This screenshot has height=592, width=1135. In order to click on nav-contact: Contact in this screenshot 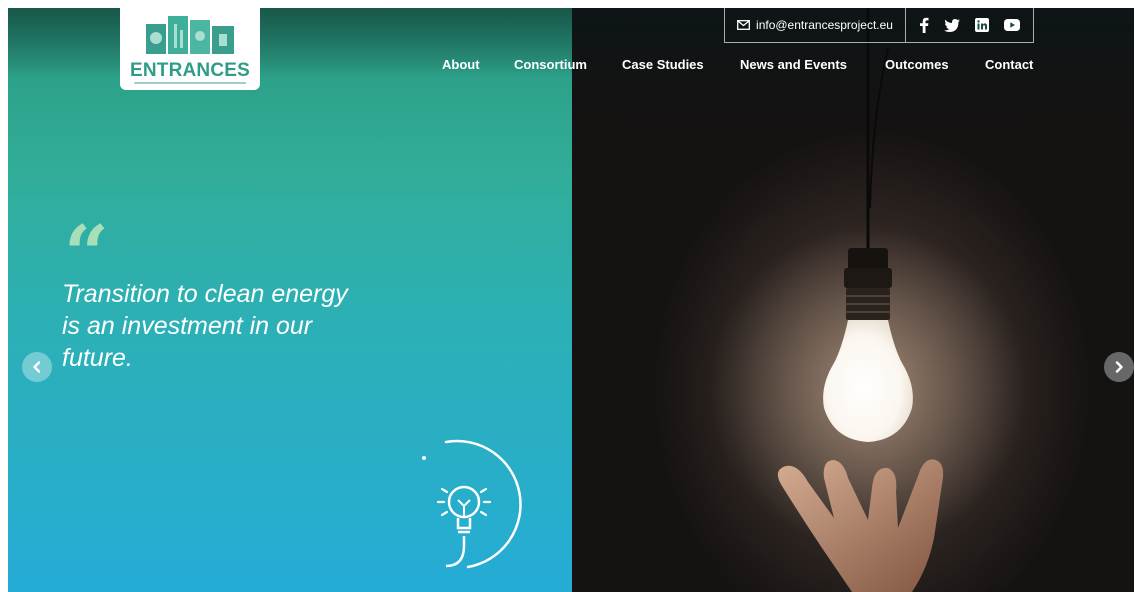, I will do `click(1009, 64)`.